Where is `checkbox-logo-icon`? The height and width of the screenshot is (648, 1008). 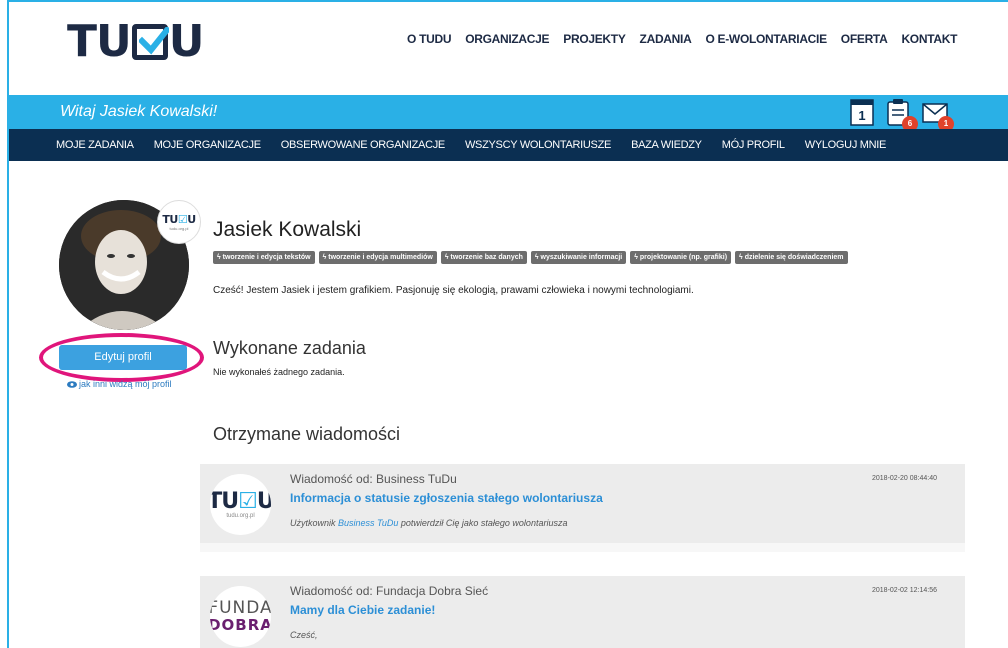 checkbox-logo-icon is located at coordinates (150, 42).